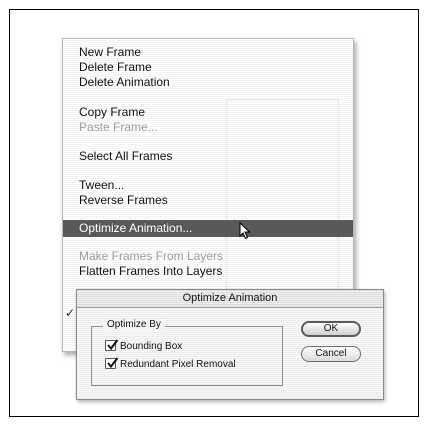 This screenshot has width=428, height=426. I want to click on dialog-title: Optimize Animation, so click(230, 299).